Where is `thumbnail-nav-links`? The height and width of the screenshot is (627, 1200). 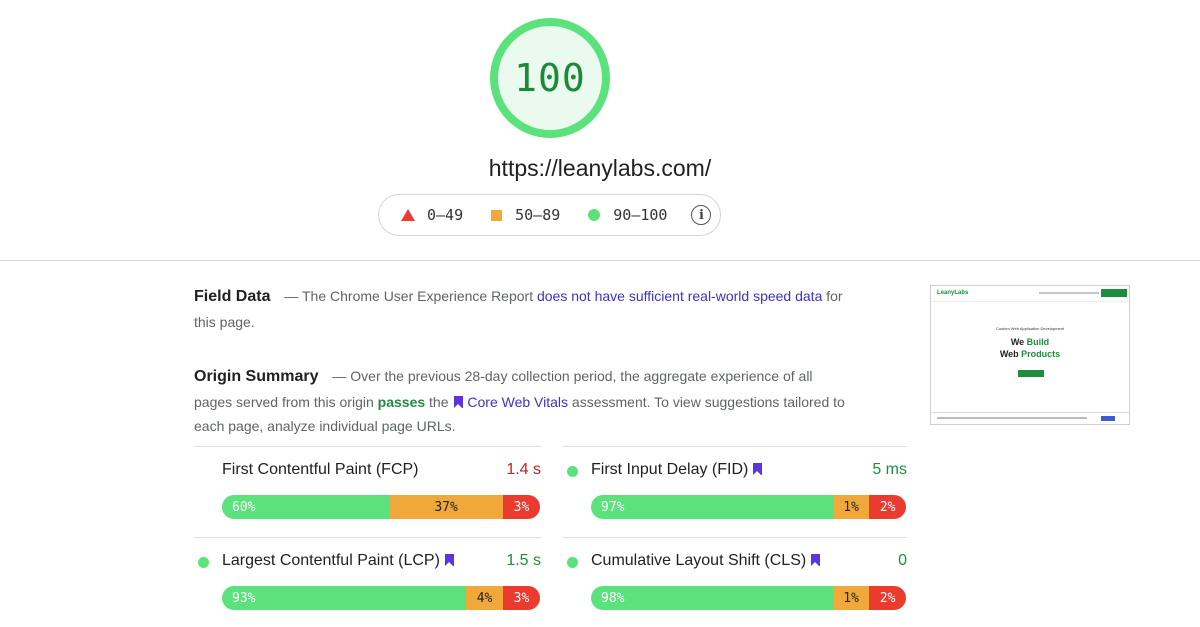
thumbnail-nav-links is located at coordinates (1069, 293).